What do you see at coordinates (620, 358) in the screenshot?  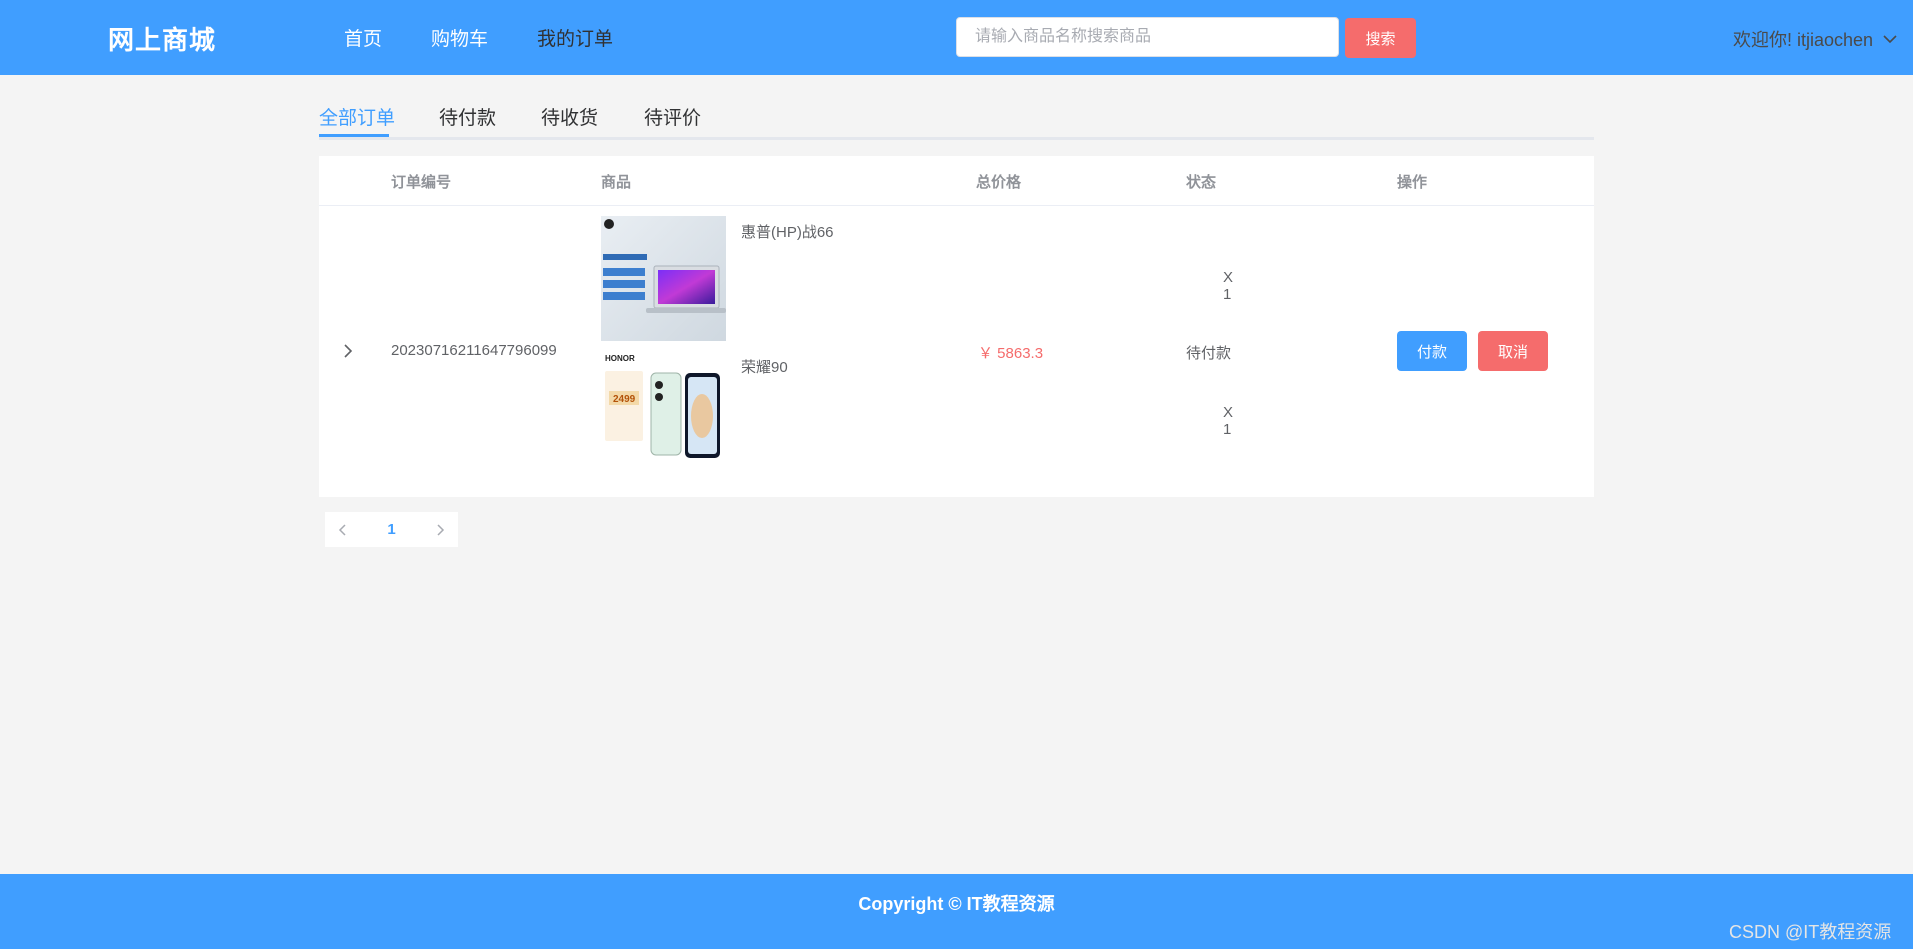 I see `svg-text: HONOR` at bounding box center [620, 358].